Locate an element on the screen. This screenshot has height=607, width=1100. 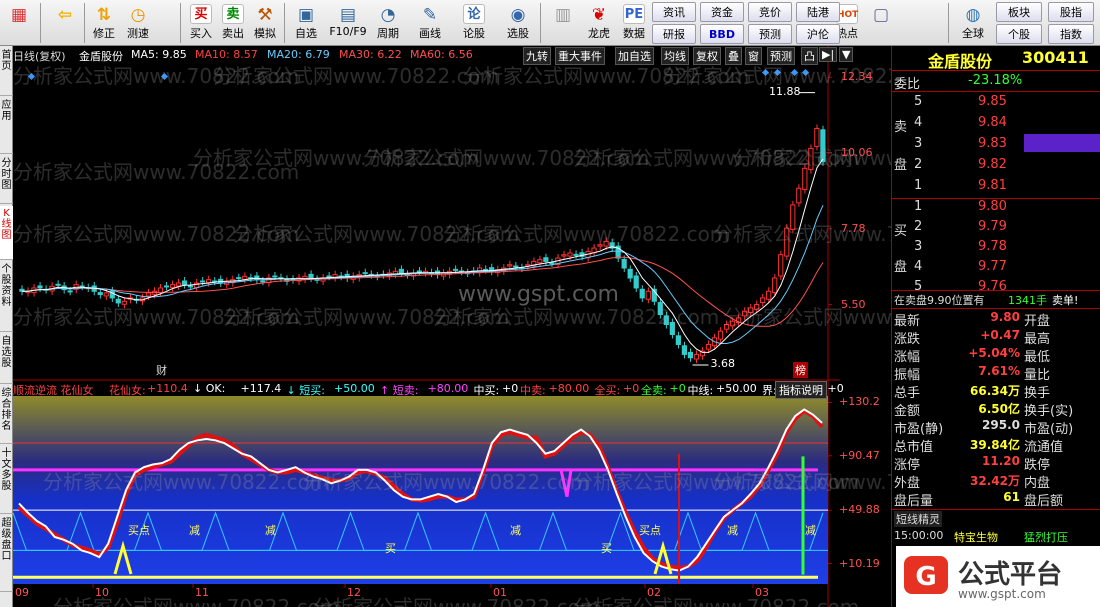
left-tab-0: 首页 is located at coordinates (6, 72).